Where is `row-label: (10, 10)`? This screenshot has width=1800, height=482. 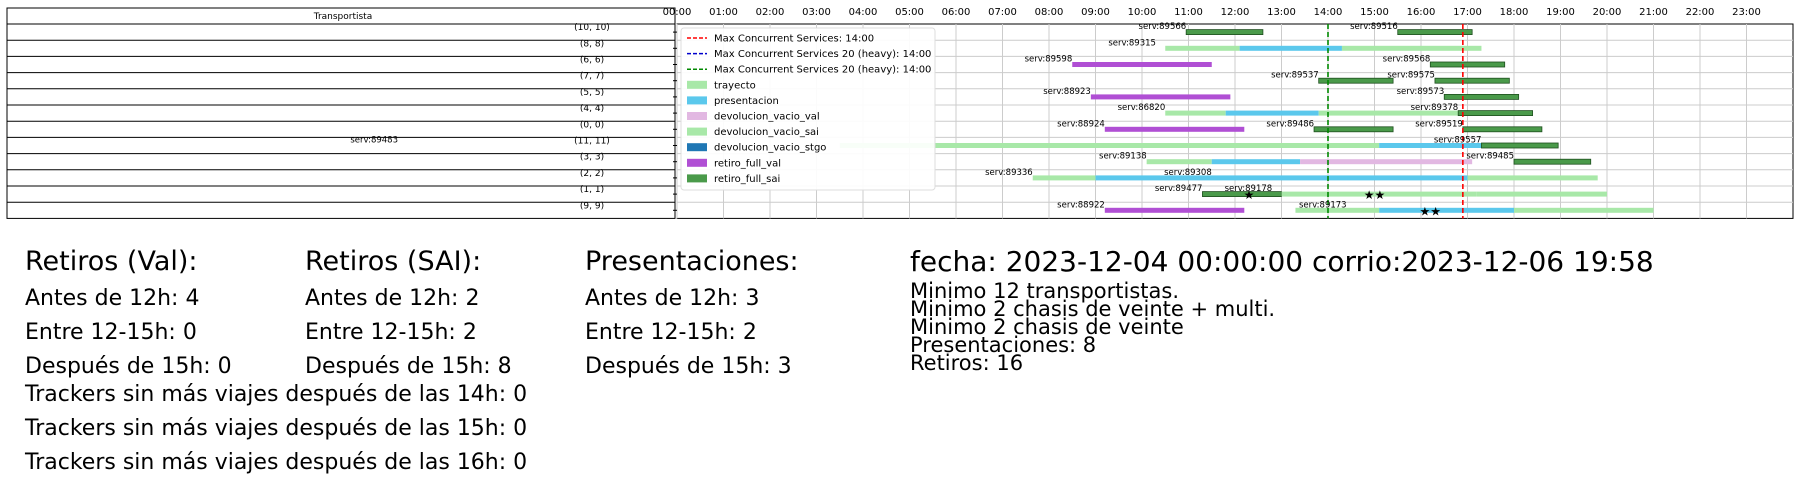
row-label: (10, 10) is located at coordinates (592, 28).